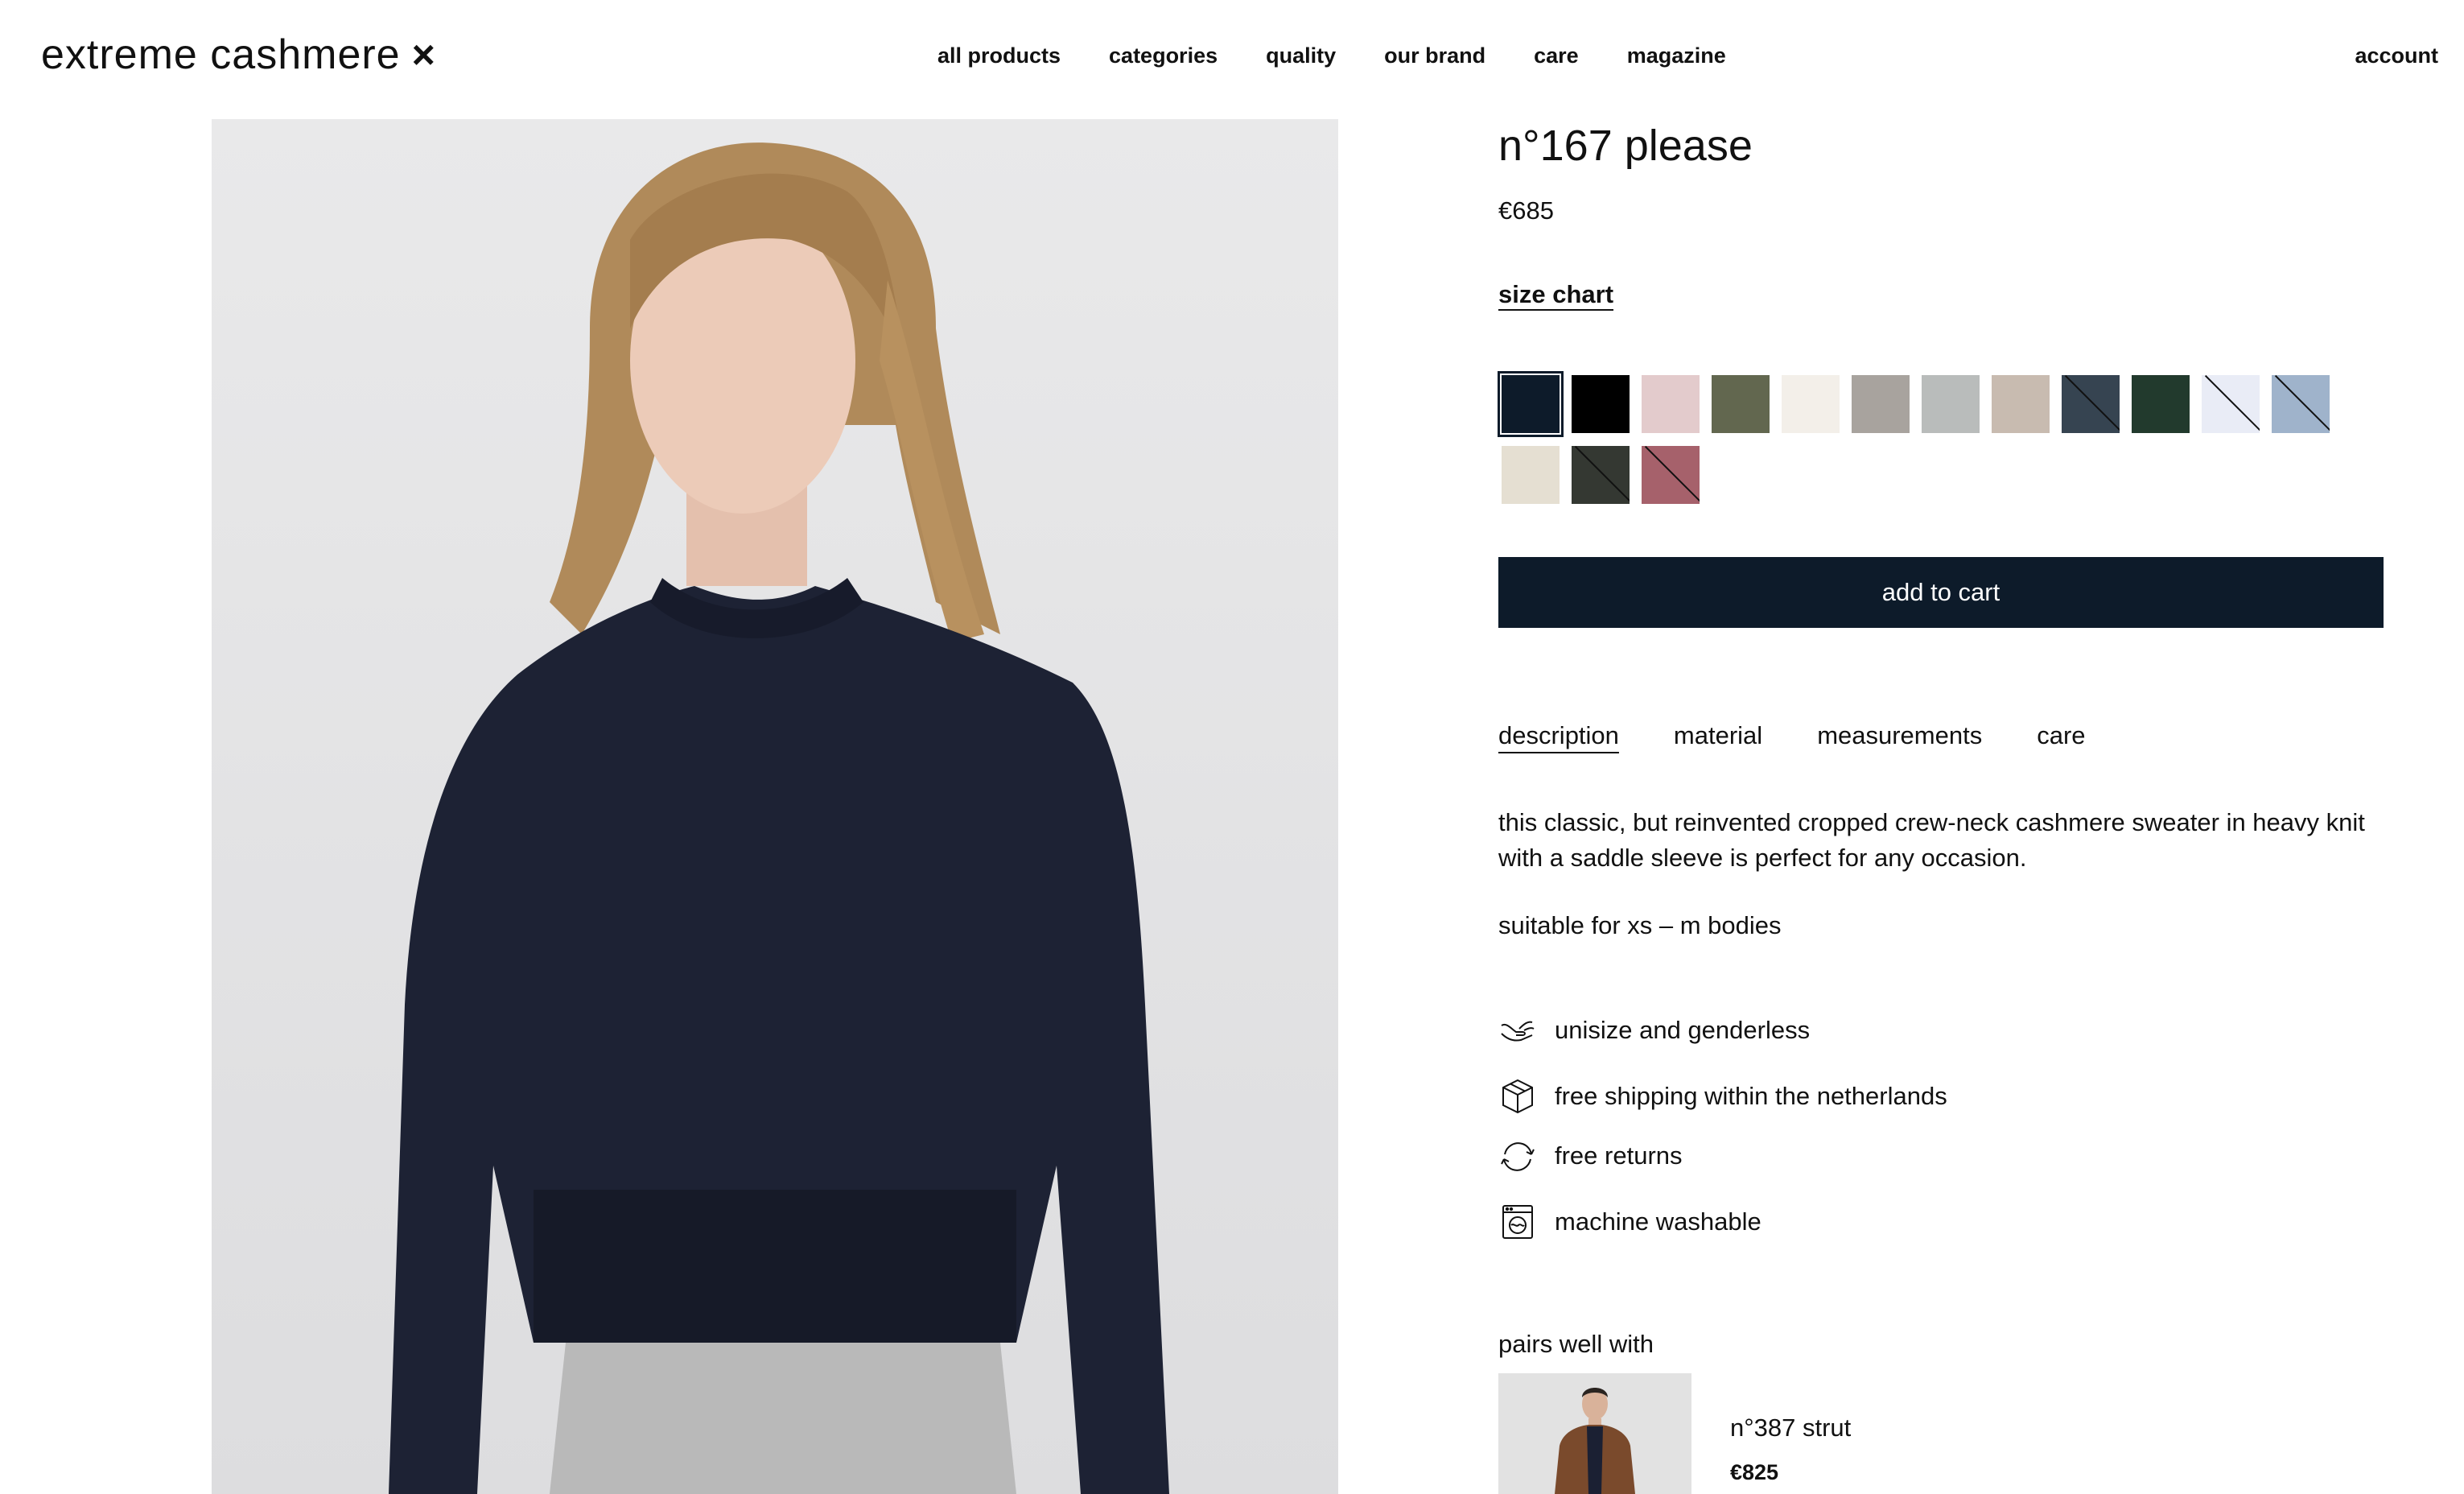 Image resolution: width=2464 pixels, height=1494 pixels. What do you see at coordinates (1941, 592) in the screenshot?
I see `add-to-cart-button: add to cart` at bounding box center [1941, 592].